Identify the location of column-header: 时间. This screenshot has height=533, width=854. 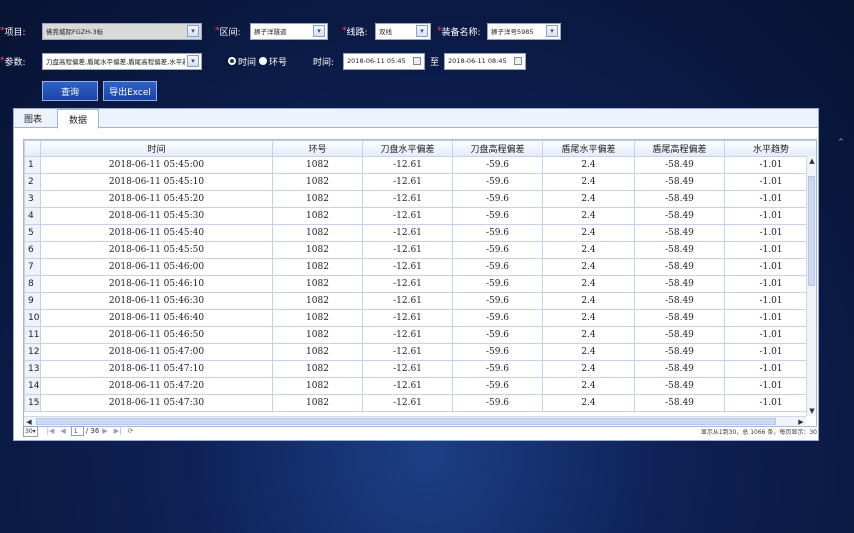
(156, 148).